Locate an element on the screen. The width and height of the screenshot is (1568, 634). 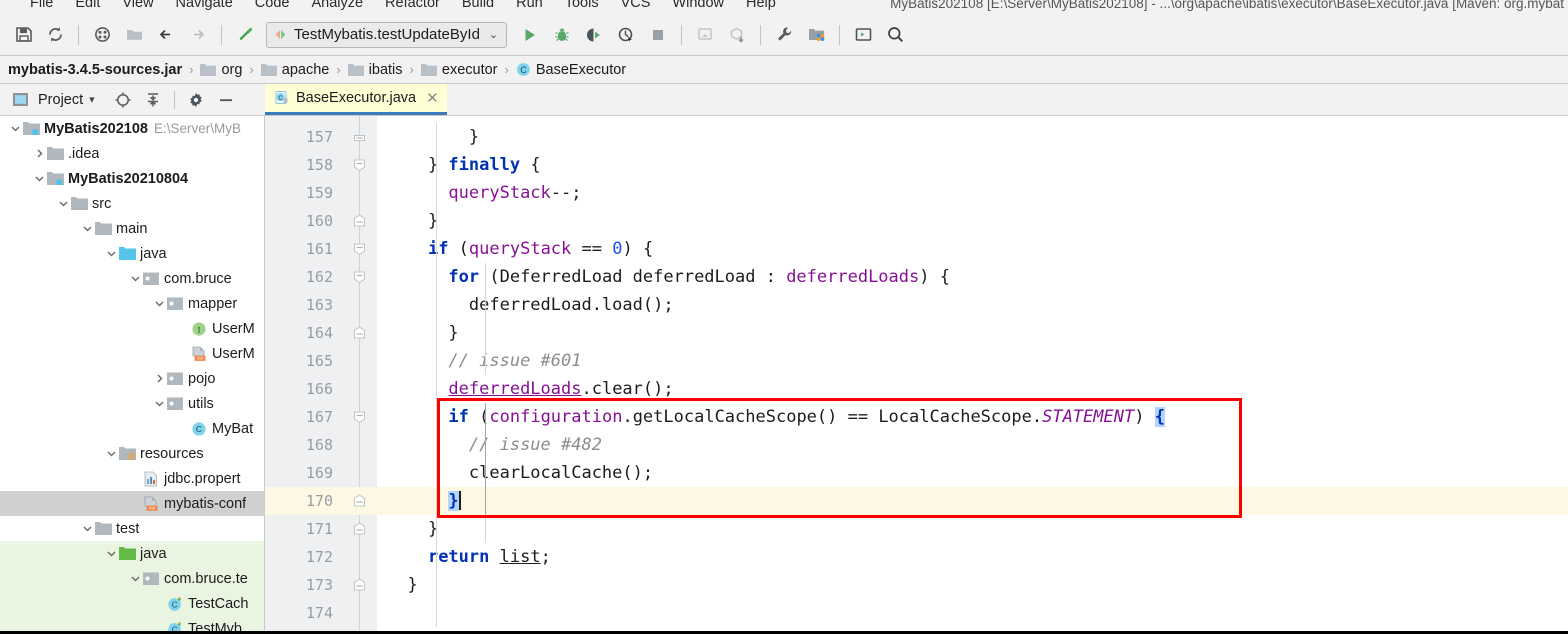
code-line-173: } is located at coordinates (972, 585).